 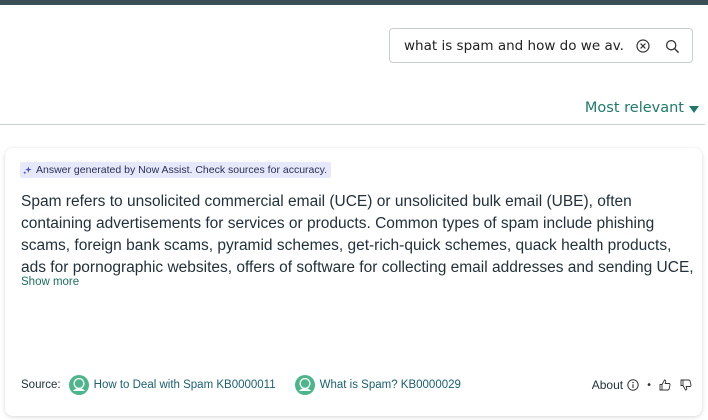 I want to click on source-label: Source:, so click(x=41, y=385).